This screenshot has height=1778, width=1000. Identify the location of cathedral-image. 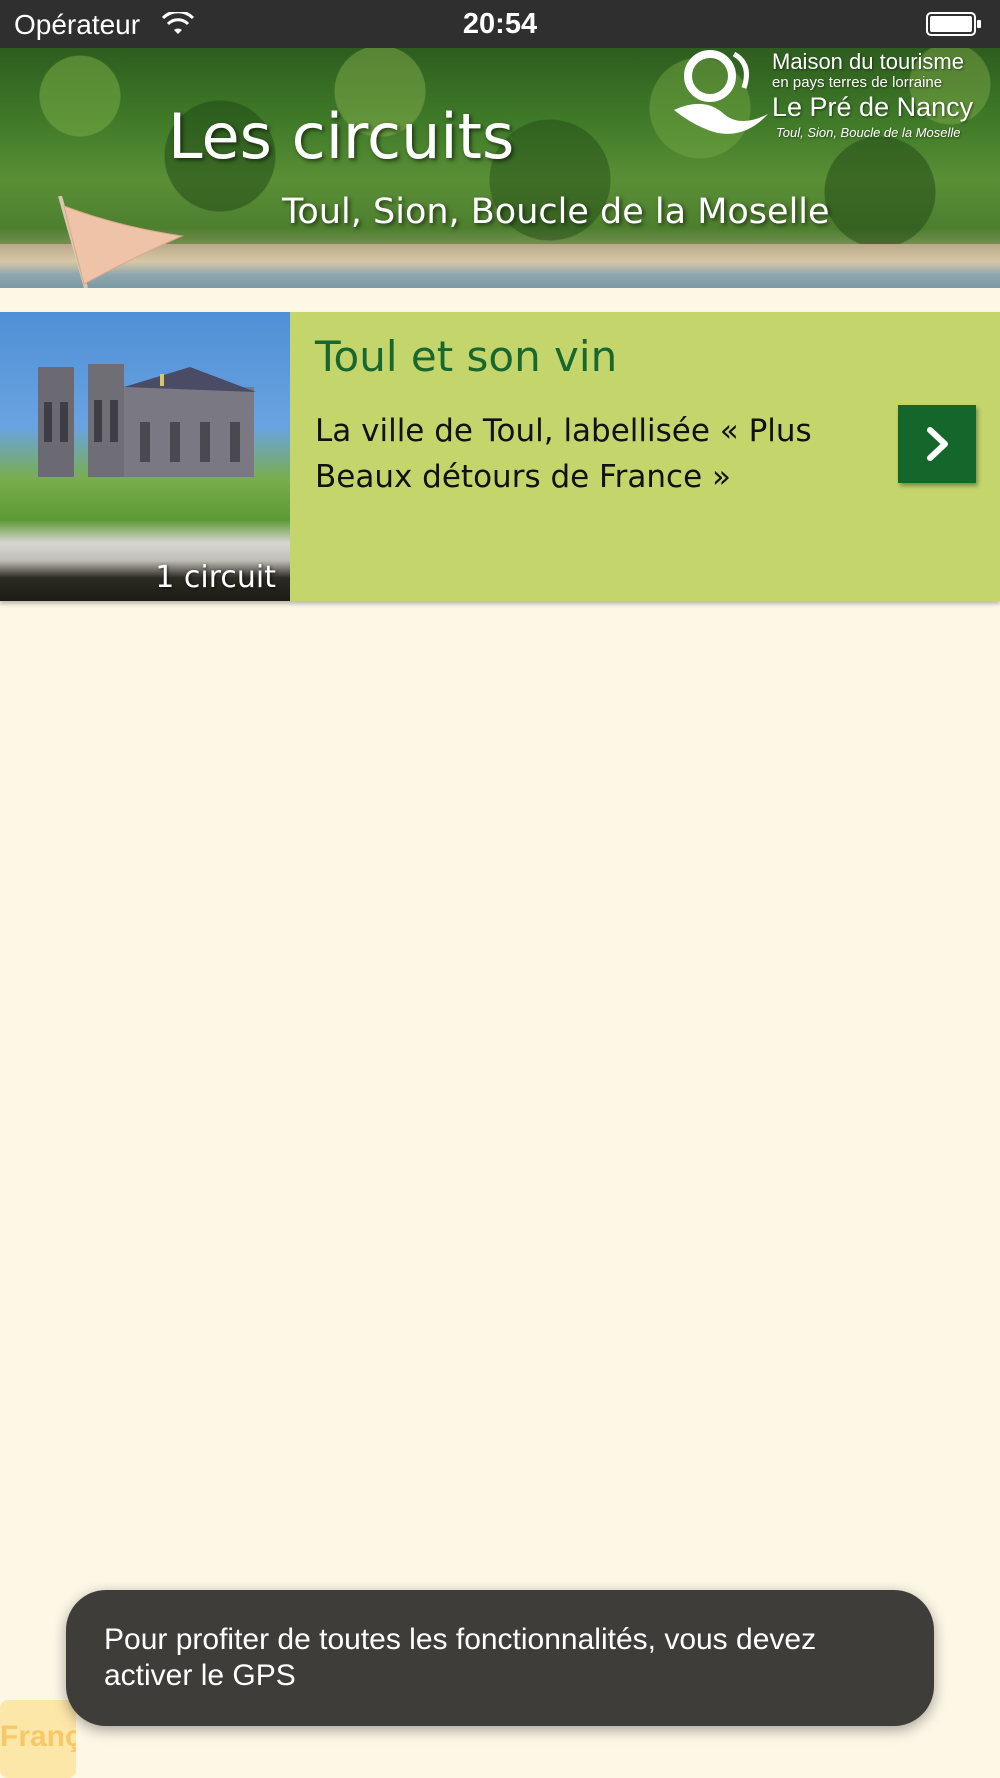
(147, 420).